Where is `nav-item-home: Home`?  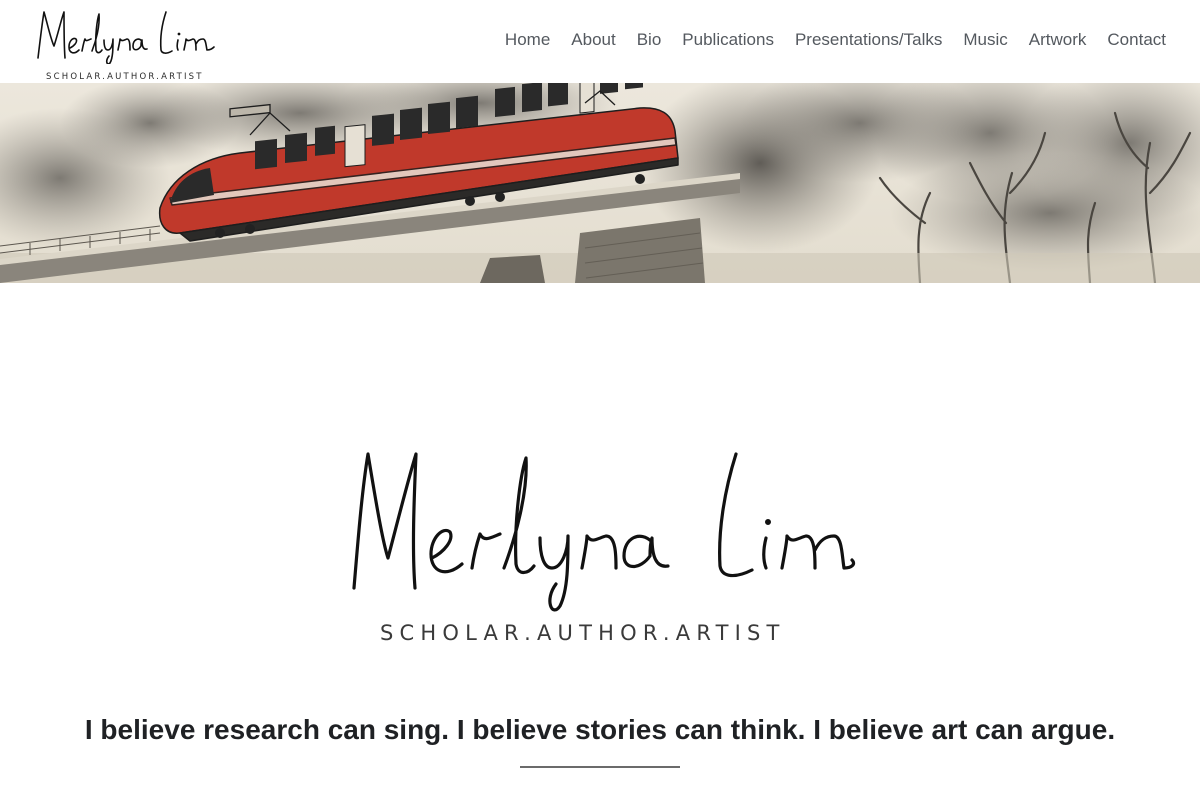 nav-item-home: Home is located at coordinates (527, 40).